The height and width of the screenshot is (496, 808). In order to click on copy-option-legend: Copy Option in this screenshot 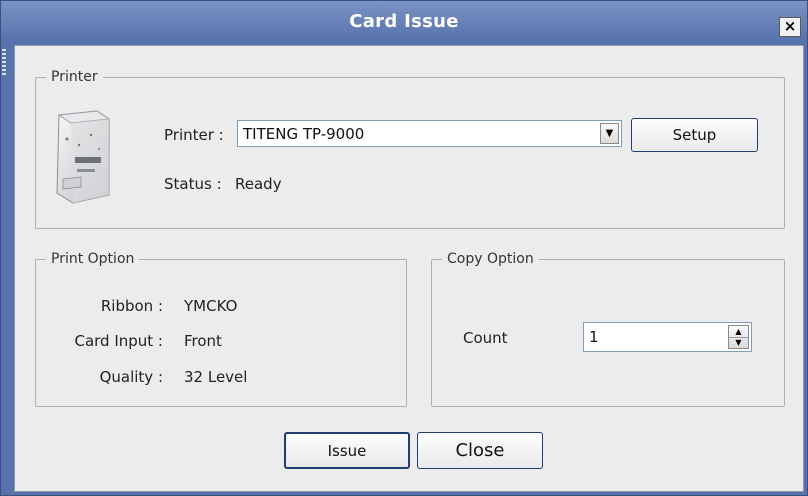, I will do `click(490, 259)`.